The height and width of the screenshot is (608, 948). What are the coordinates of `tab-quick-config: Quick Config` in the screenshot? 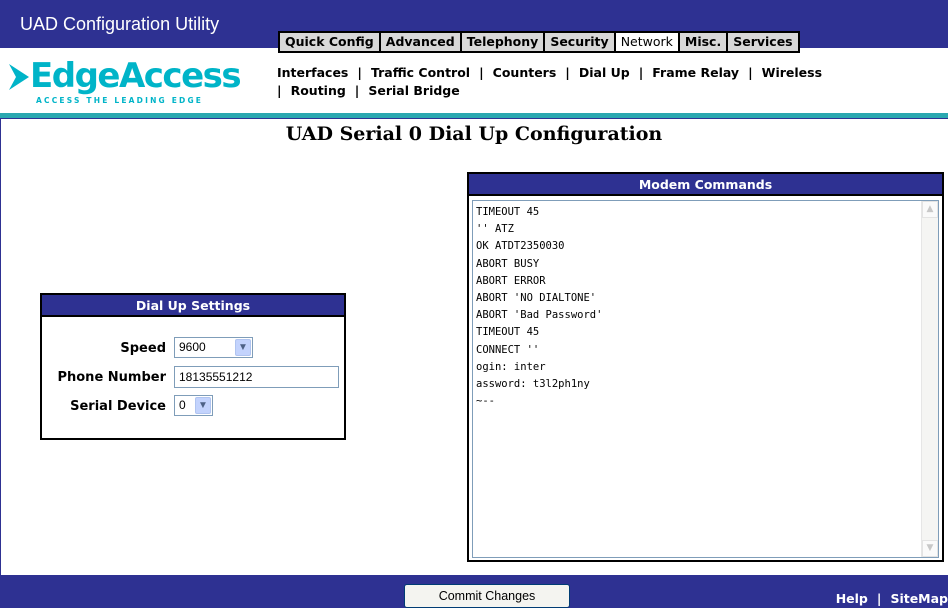 It's located at (330, 42).